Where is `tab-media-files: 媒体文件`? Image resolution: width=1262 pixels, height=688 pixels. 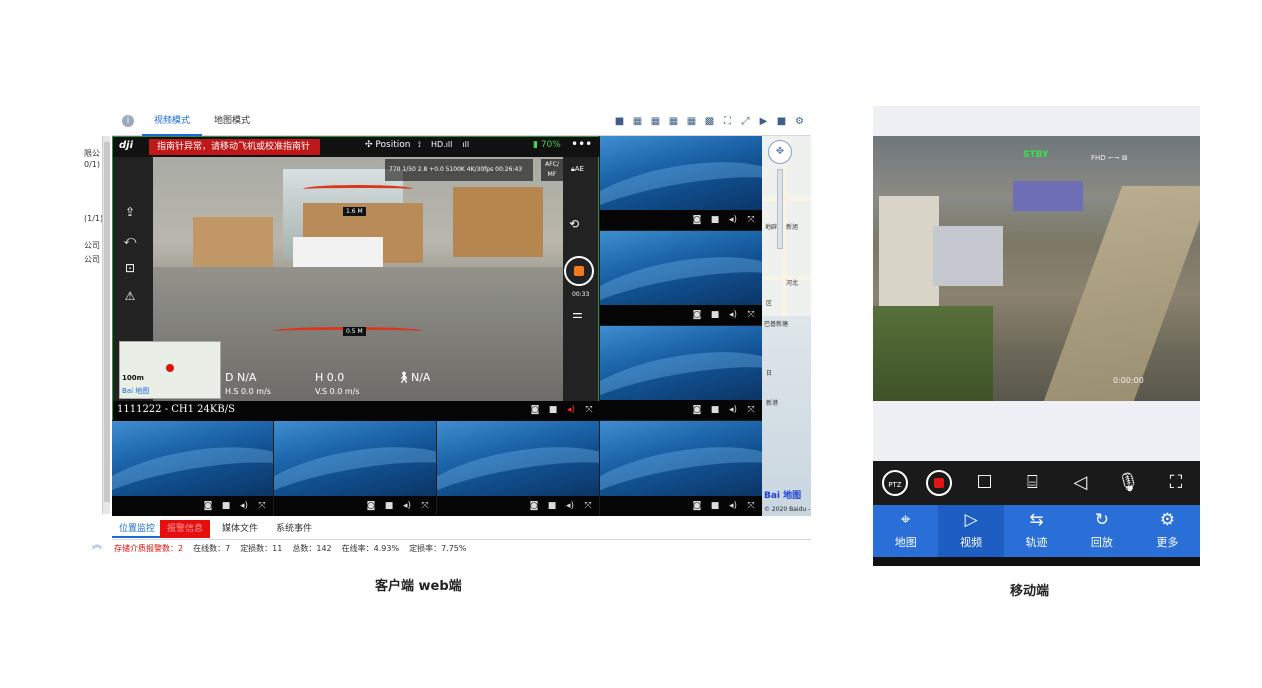 tab-media-files: 媒体文件 is located at coordinates (240, 529).